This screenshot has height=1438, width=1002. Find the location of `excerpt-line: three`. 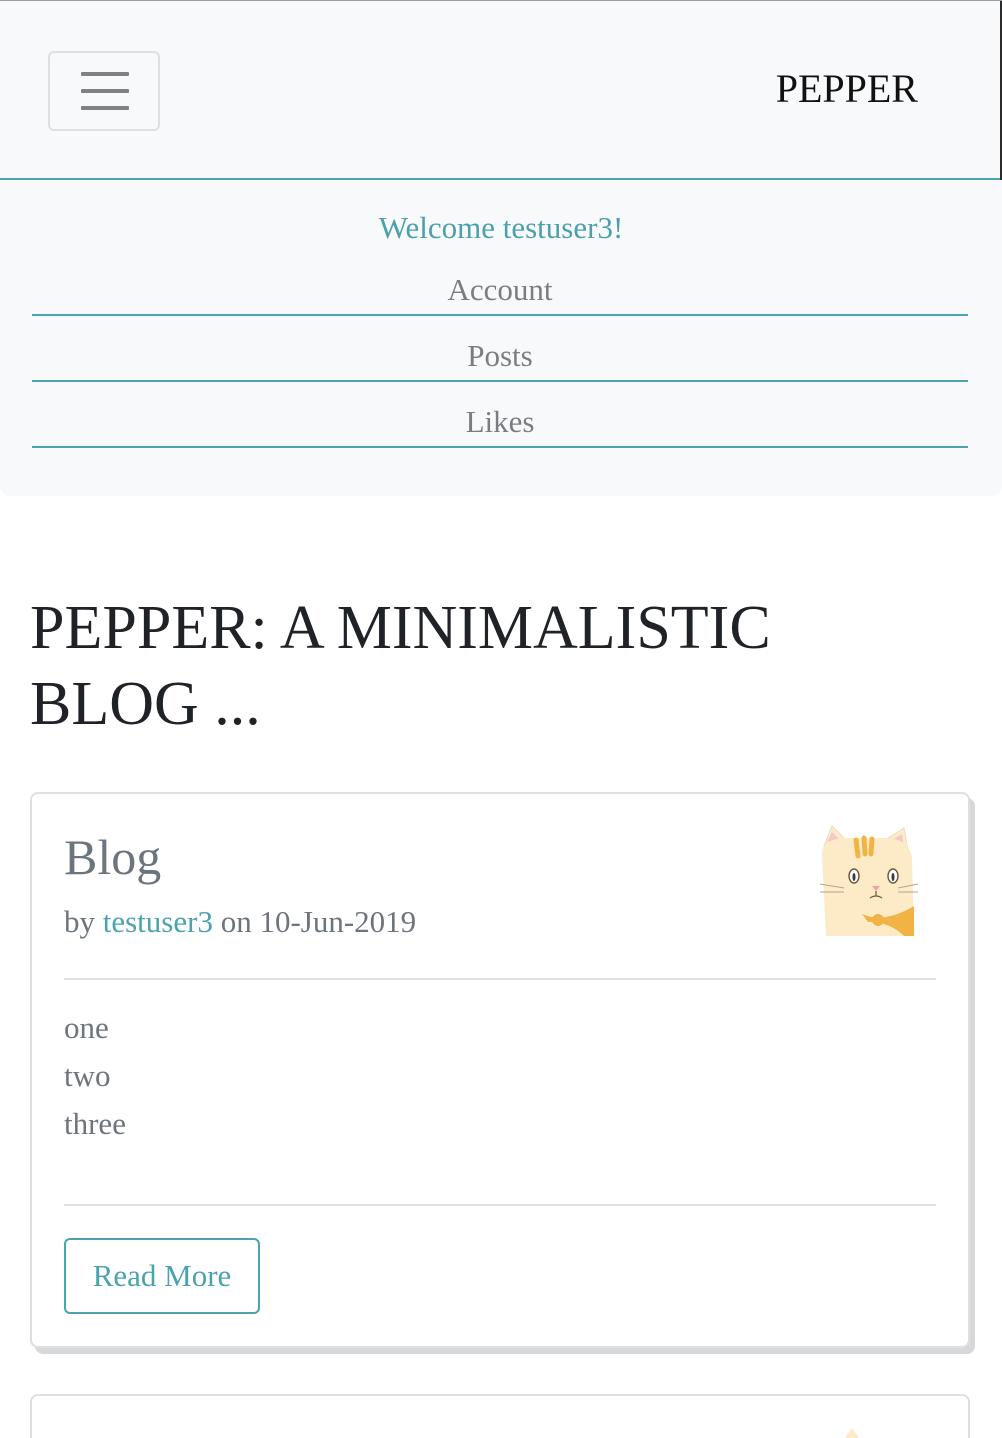

excerpt-line: three is located at coordinates (95, 1123).